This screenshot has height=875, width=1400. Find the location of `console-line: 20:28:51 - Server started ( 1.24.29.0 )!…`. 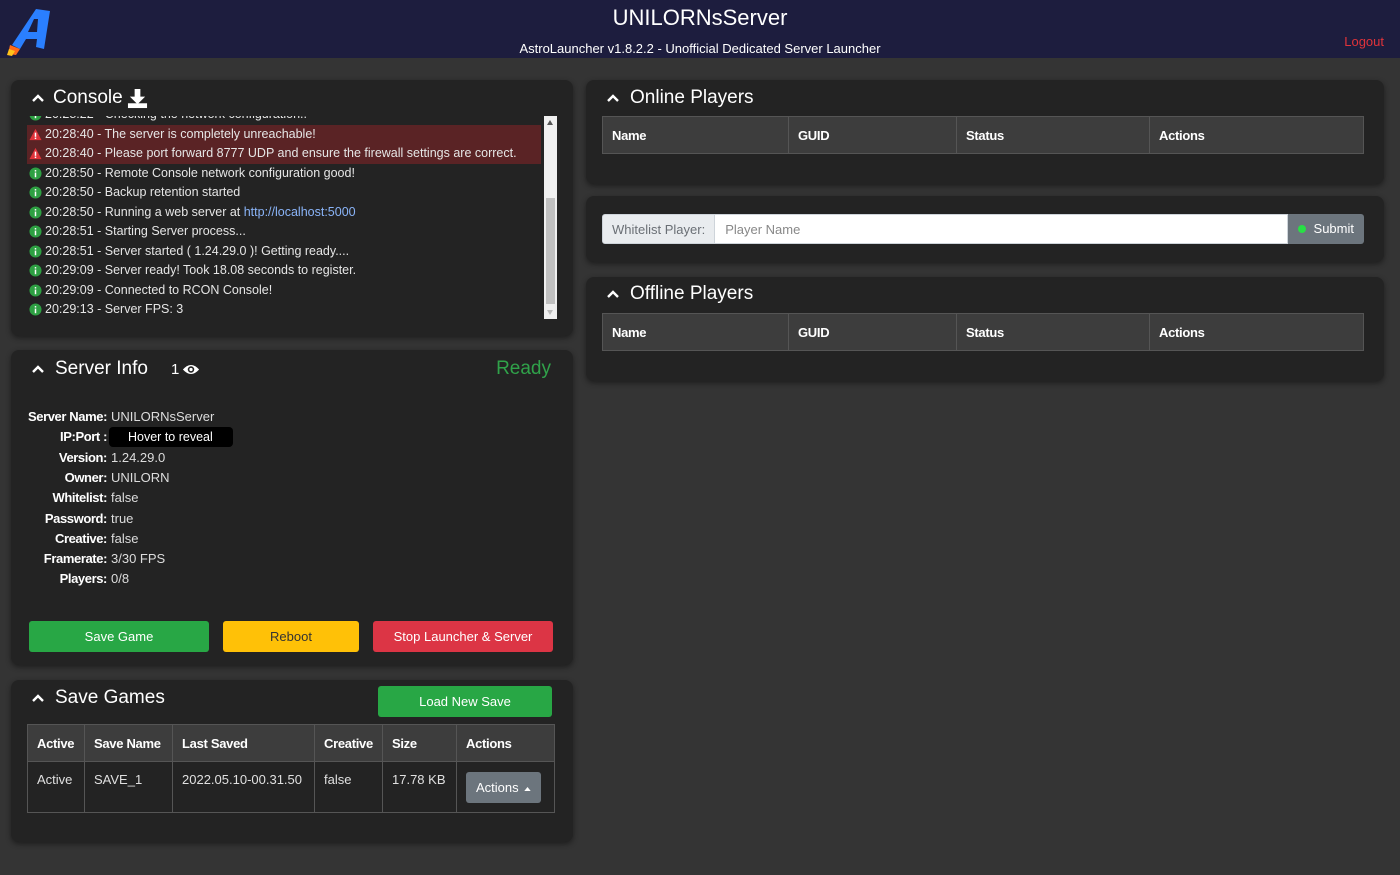

console-line: 20:28:51 - Server started ( 1.24.29.0 )!… is located at coordinates (284, 252).